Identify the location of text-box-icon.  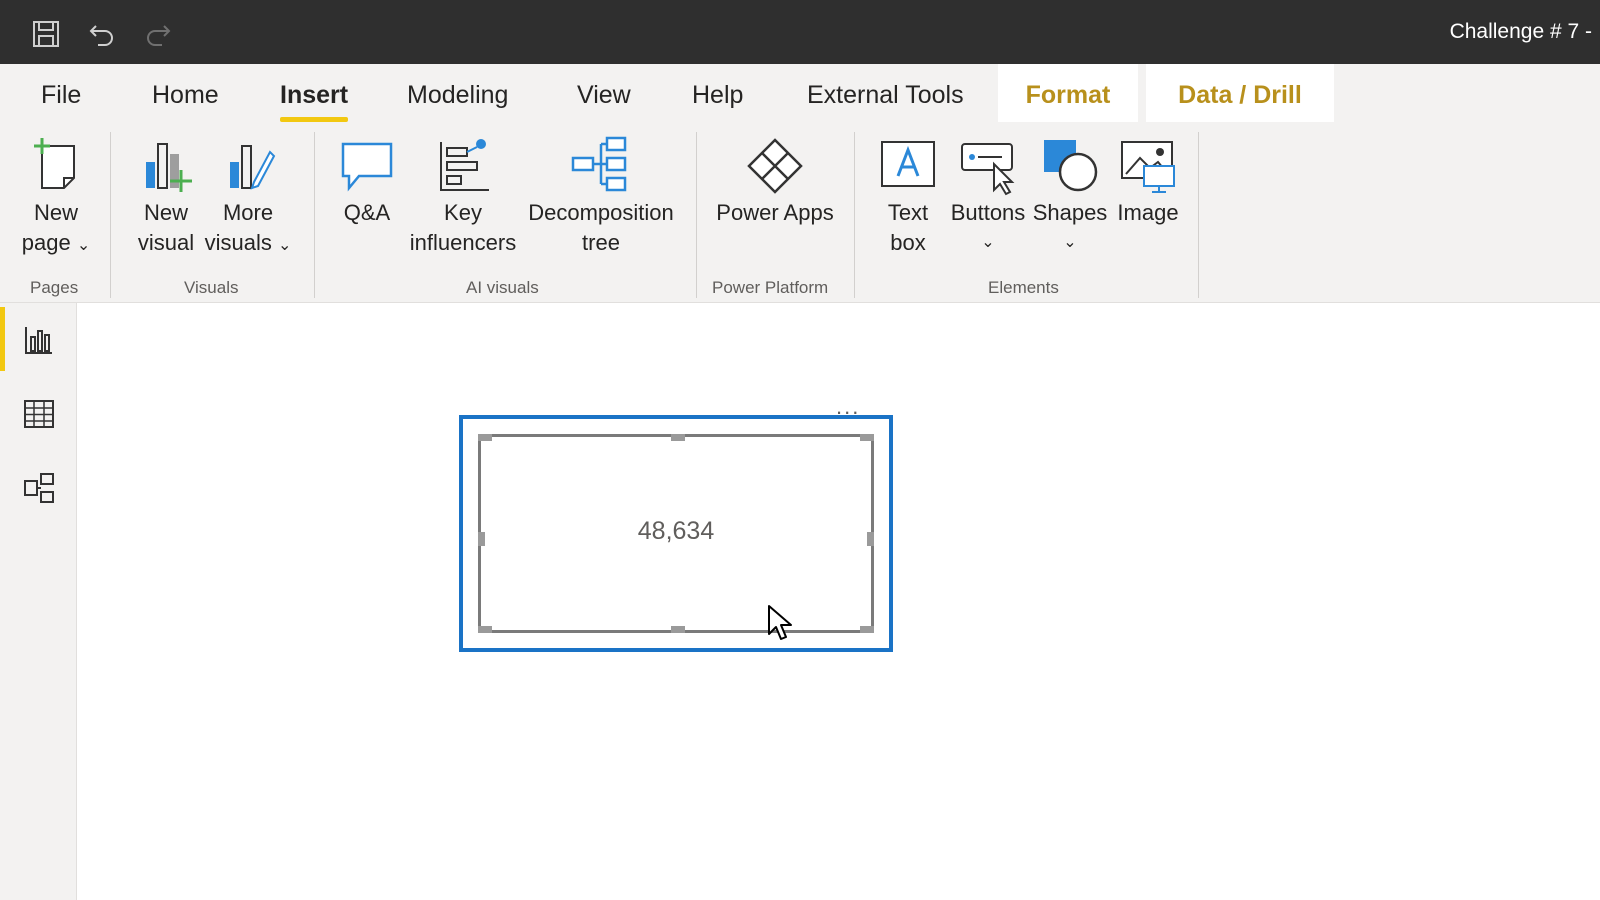
(908, 164).